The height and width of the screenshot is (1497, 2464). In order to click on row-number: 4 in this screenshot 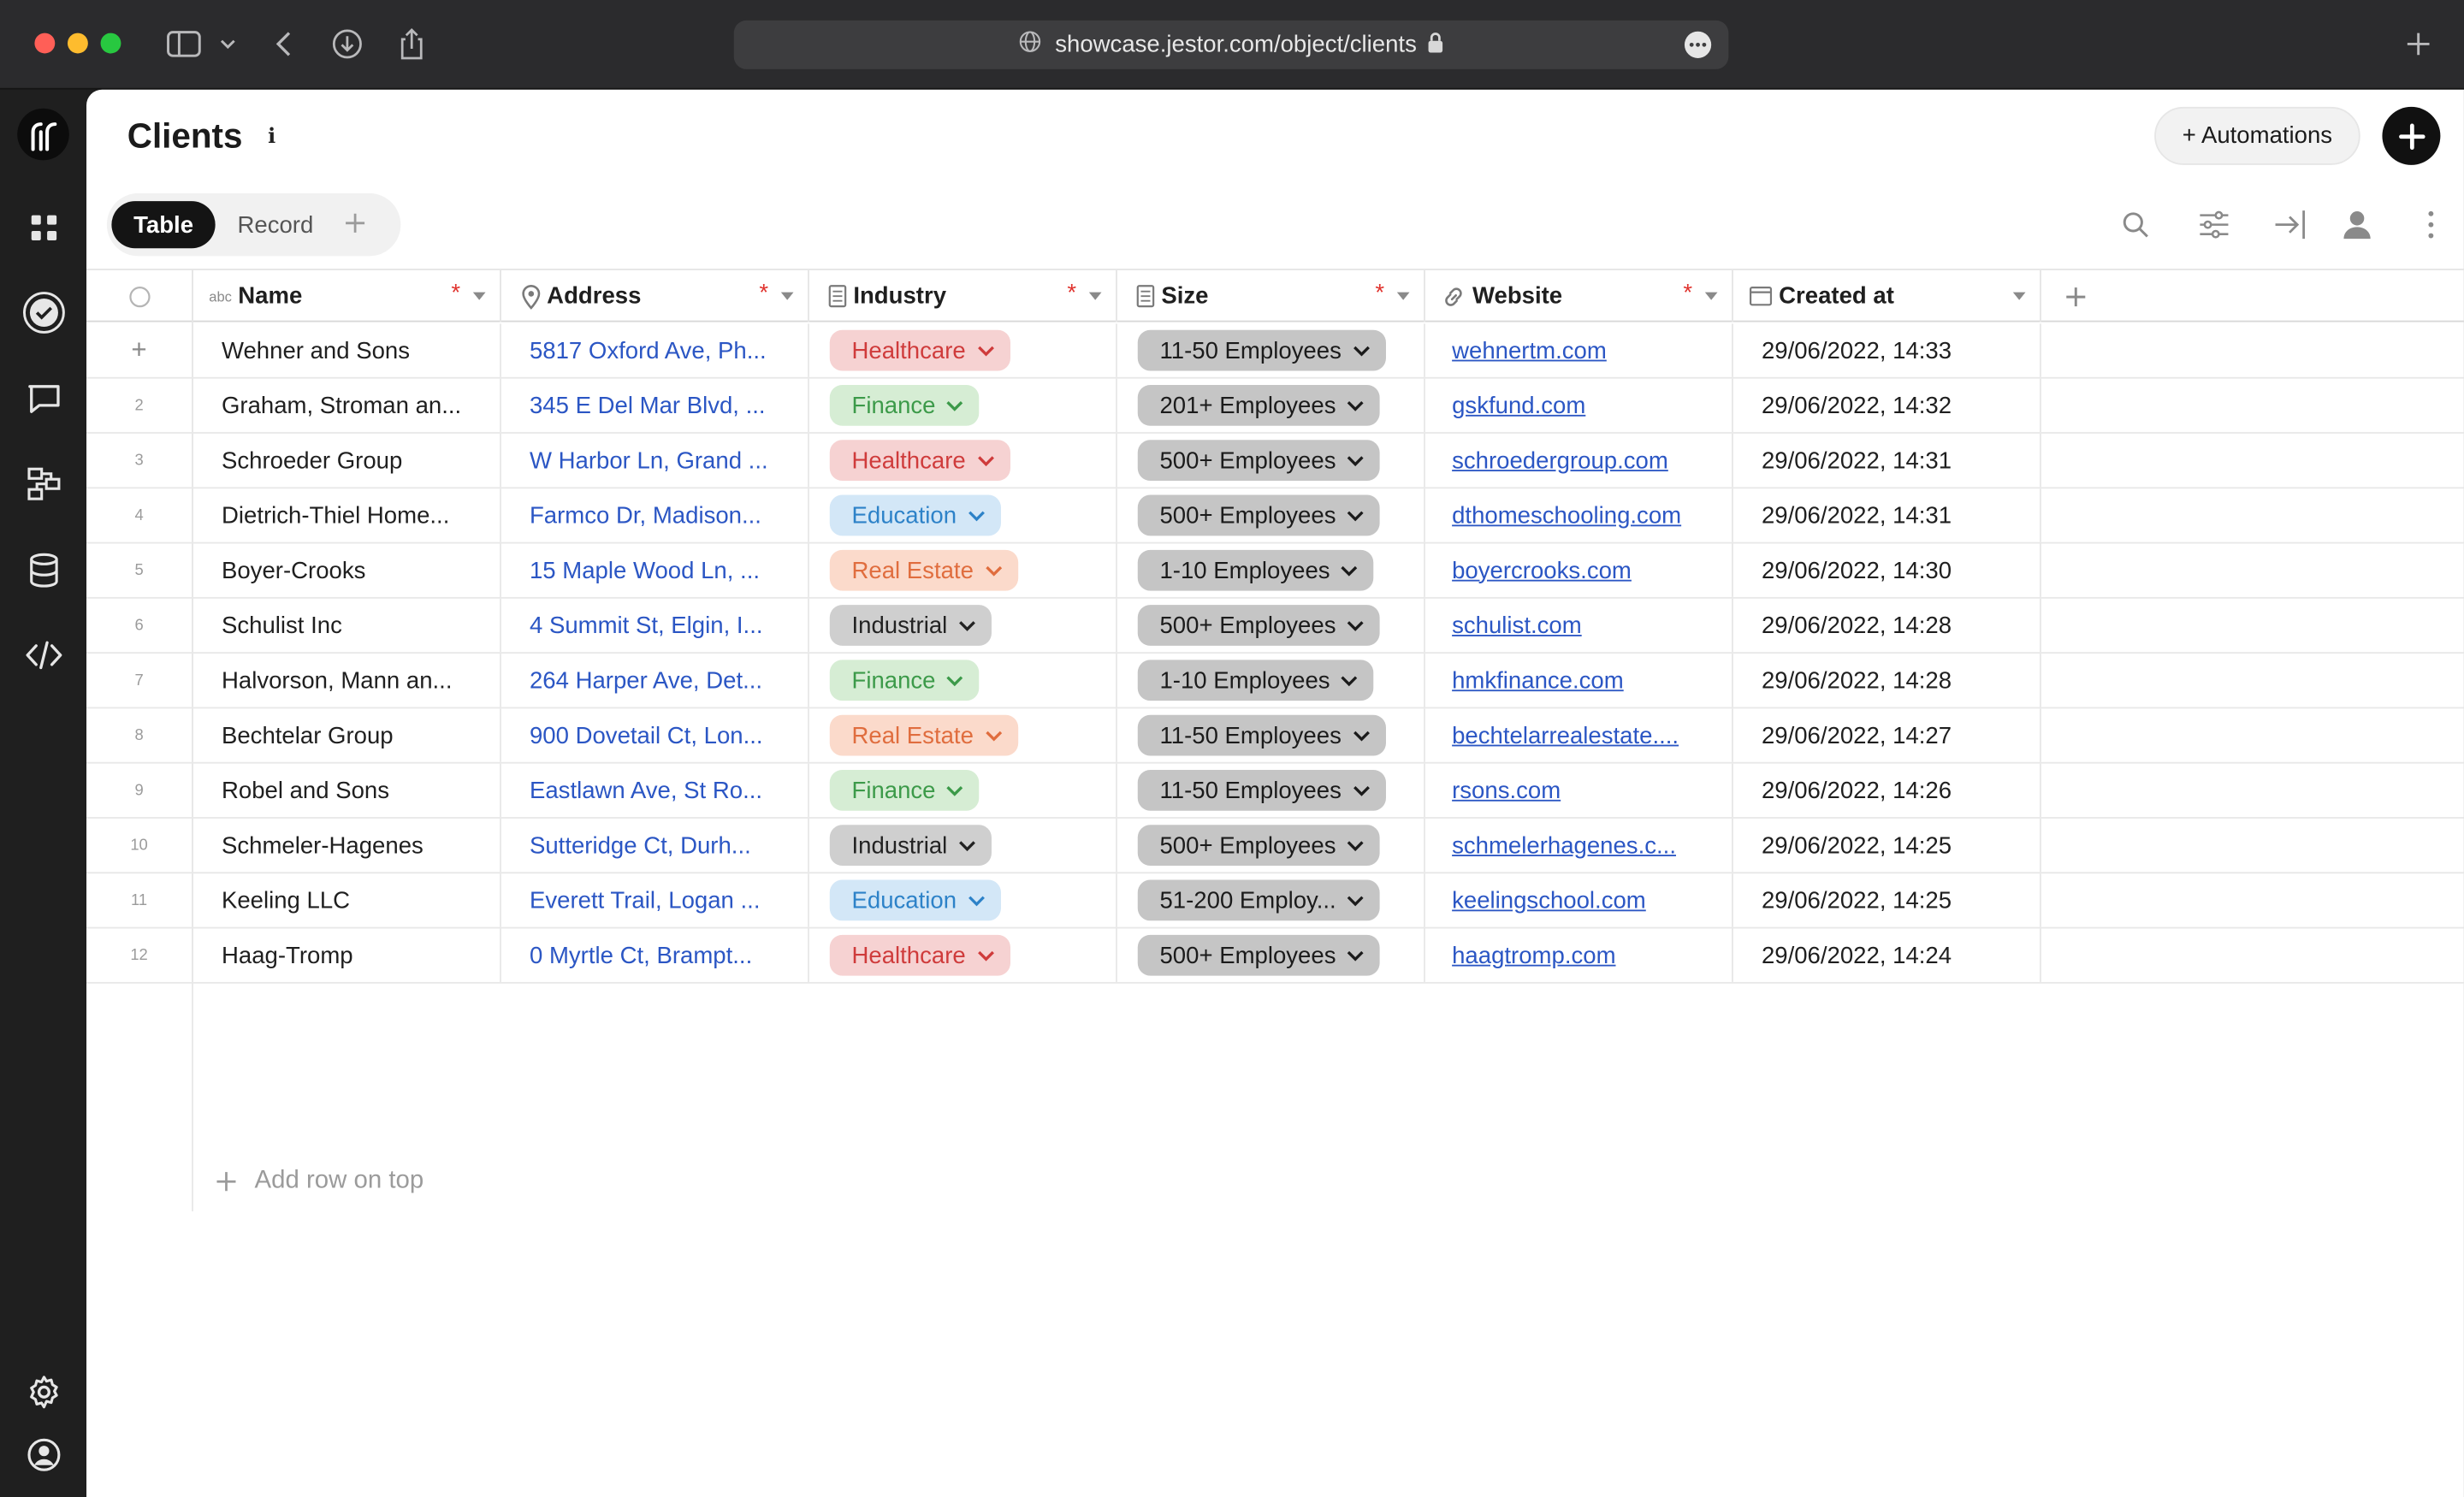, I will do `click(139, 515)`.